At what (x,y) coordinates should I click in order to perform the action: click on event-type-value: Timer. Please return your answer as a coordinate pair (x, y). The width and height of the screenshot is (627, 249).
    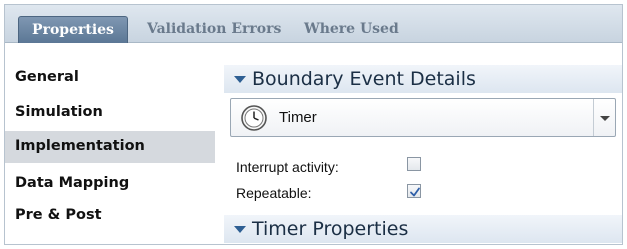
    Looking at the image, I should click on (298, 117).